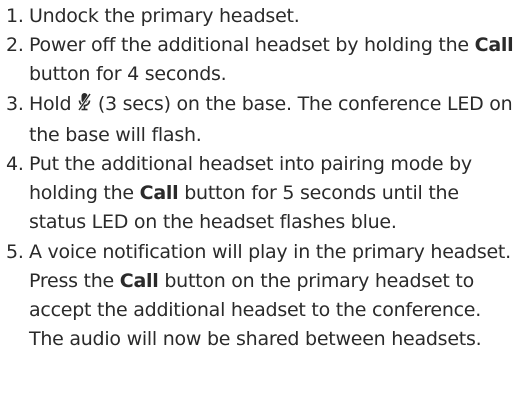 The image size is (522, 412). What do you see at coordinates (15, 164) in the screenshot?
I see `step-number: 4.` at bounding box center [15, 164].